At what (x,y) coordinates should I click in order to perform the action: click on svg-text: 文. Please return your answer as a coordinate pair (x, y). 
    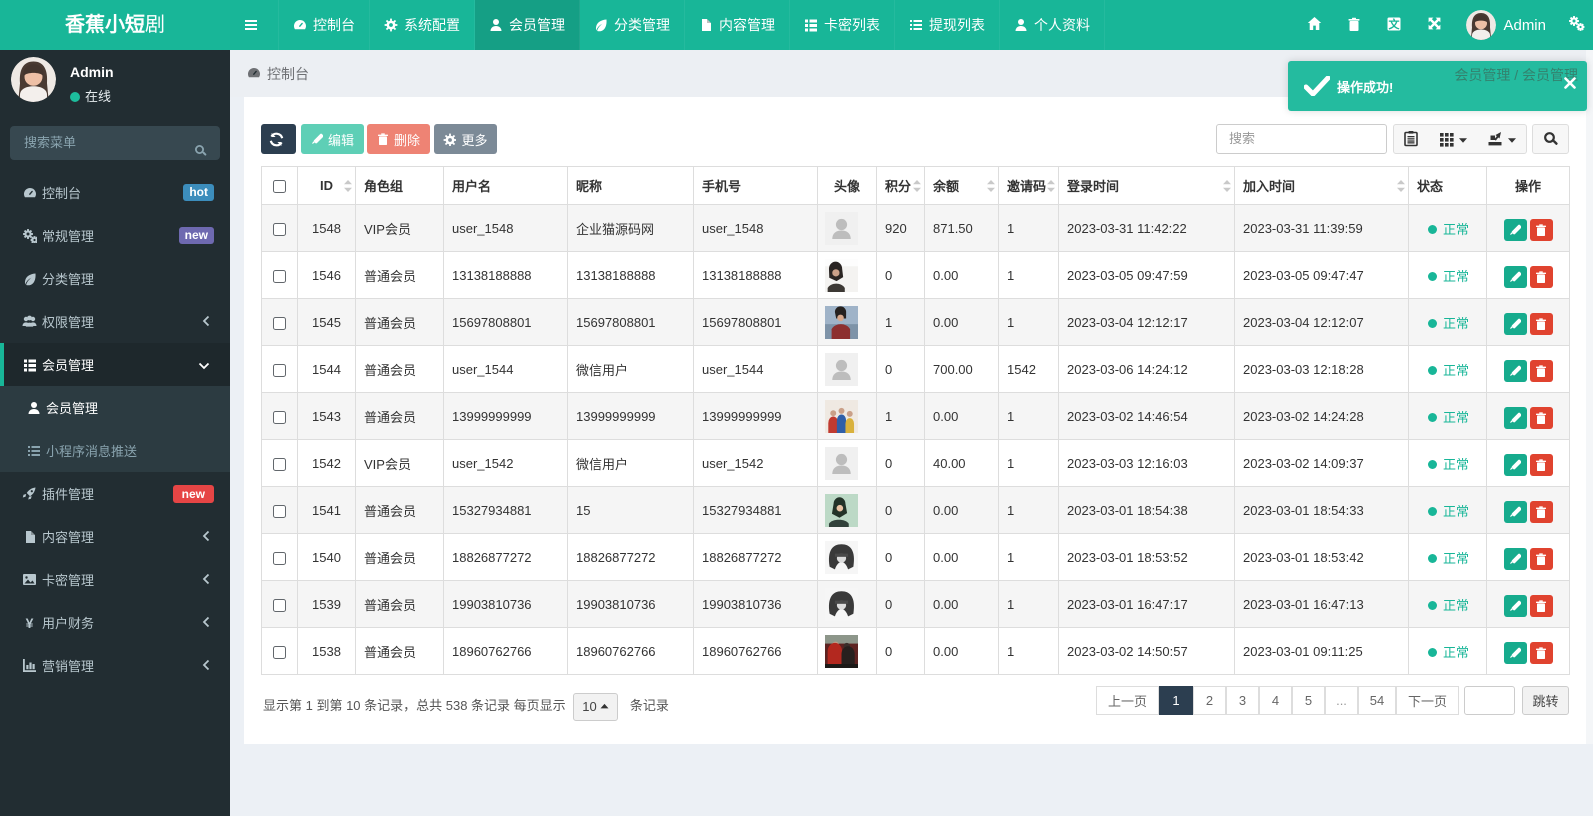
    Looking at the image, I should click on (1395, 24).